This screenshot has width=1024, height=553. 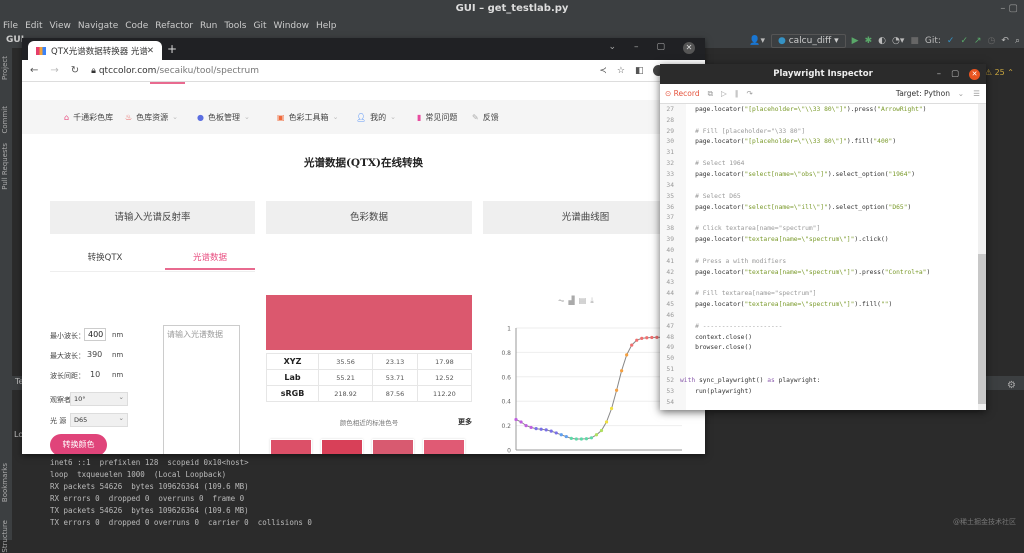 What do you see at coordinates (99, 419) in the screenshot?
I see `illuminant-select: D65` at bounding box center [99, 419].